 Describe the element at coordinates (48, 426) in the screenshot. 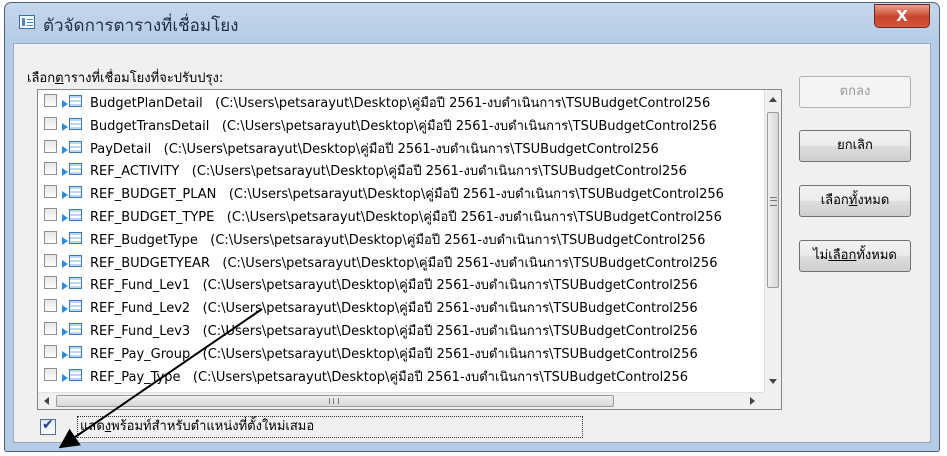

I see `always-prompt-checkbox: ✔` at that location.